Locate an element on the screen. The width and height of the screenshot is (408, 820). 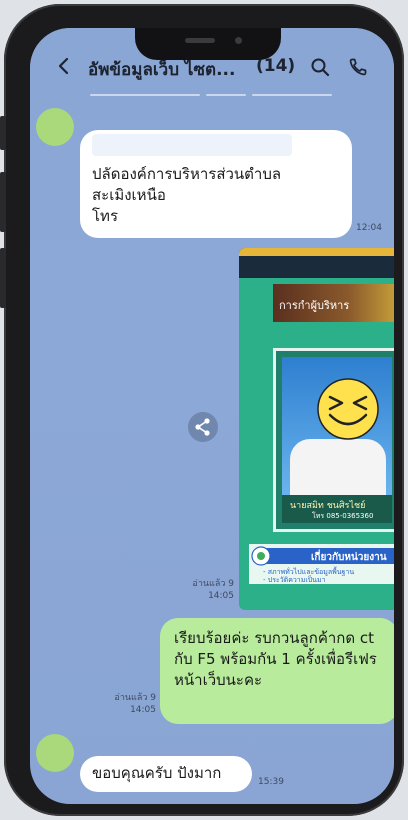
message-time: 12:04 is located at coordinates (369, 228).